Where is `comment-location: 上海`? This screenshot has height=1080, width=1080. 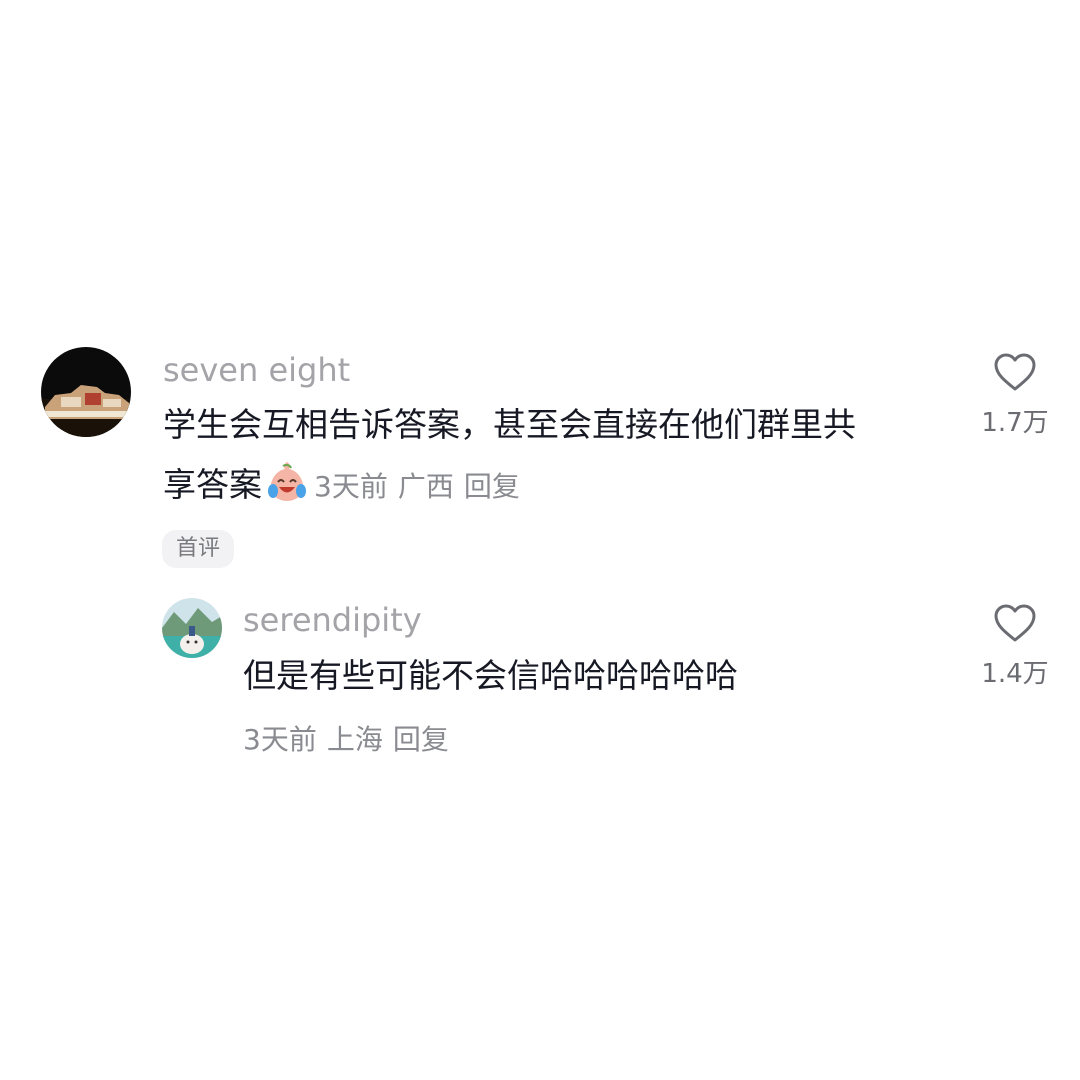
comment-location: 上海 is located at coordinates (354, 739).